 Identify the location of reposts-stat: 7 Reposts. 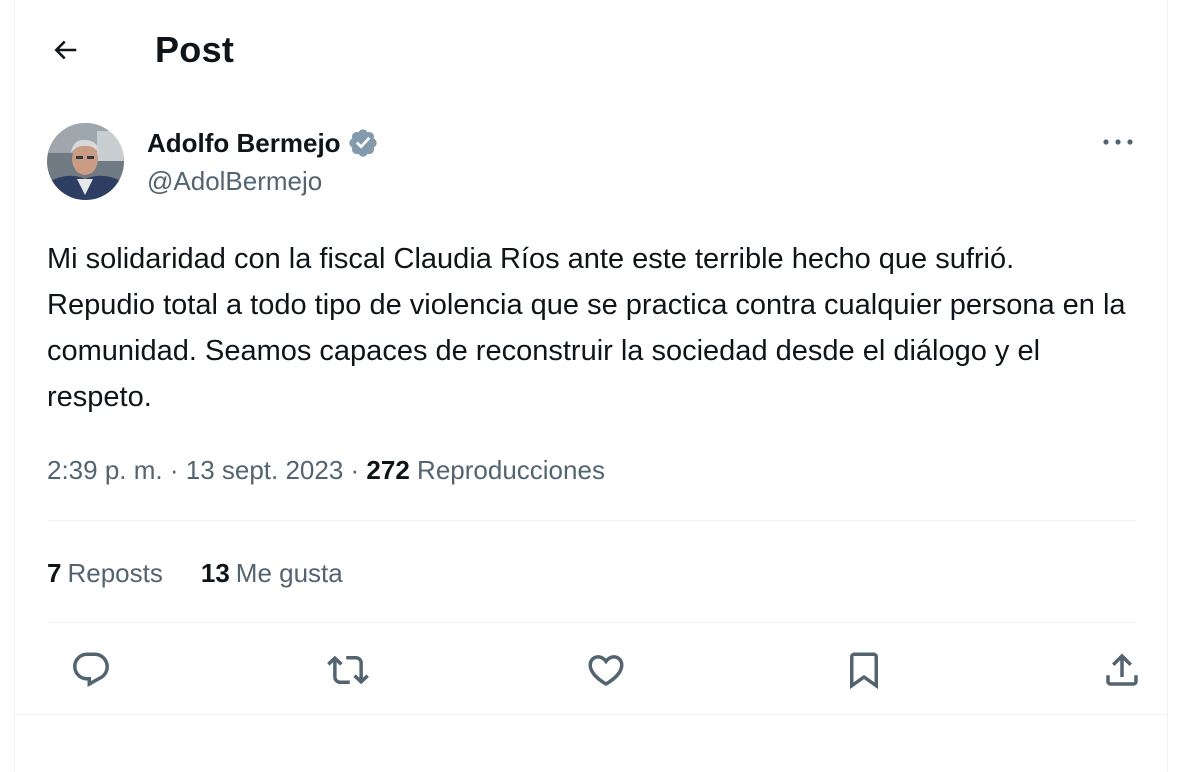
(105, 573).